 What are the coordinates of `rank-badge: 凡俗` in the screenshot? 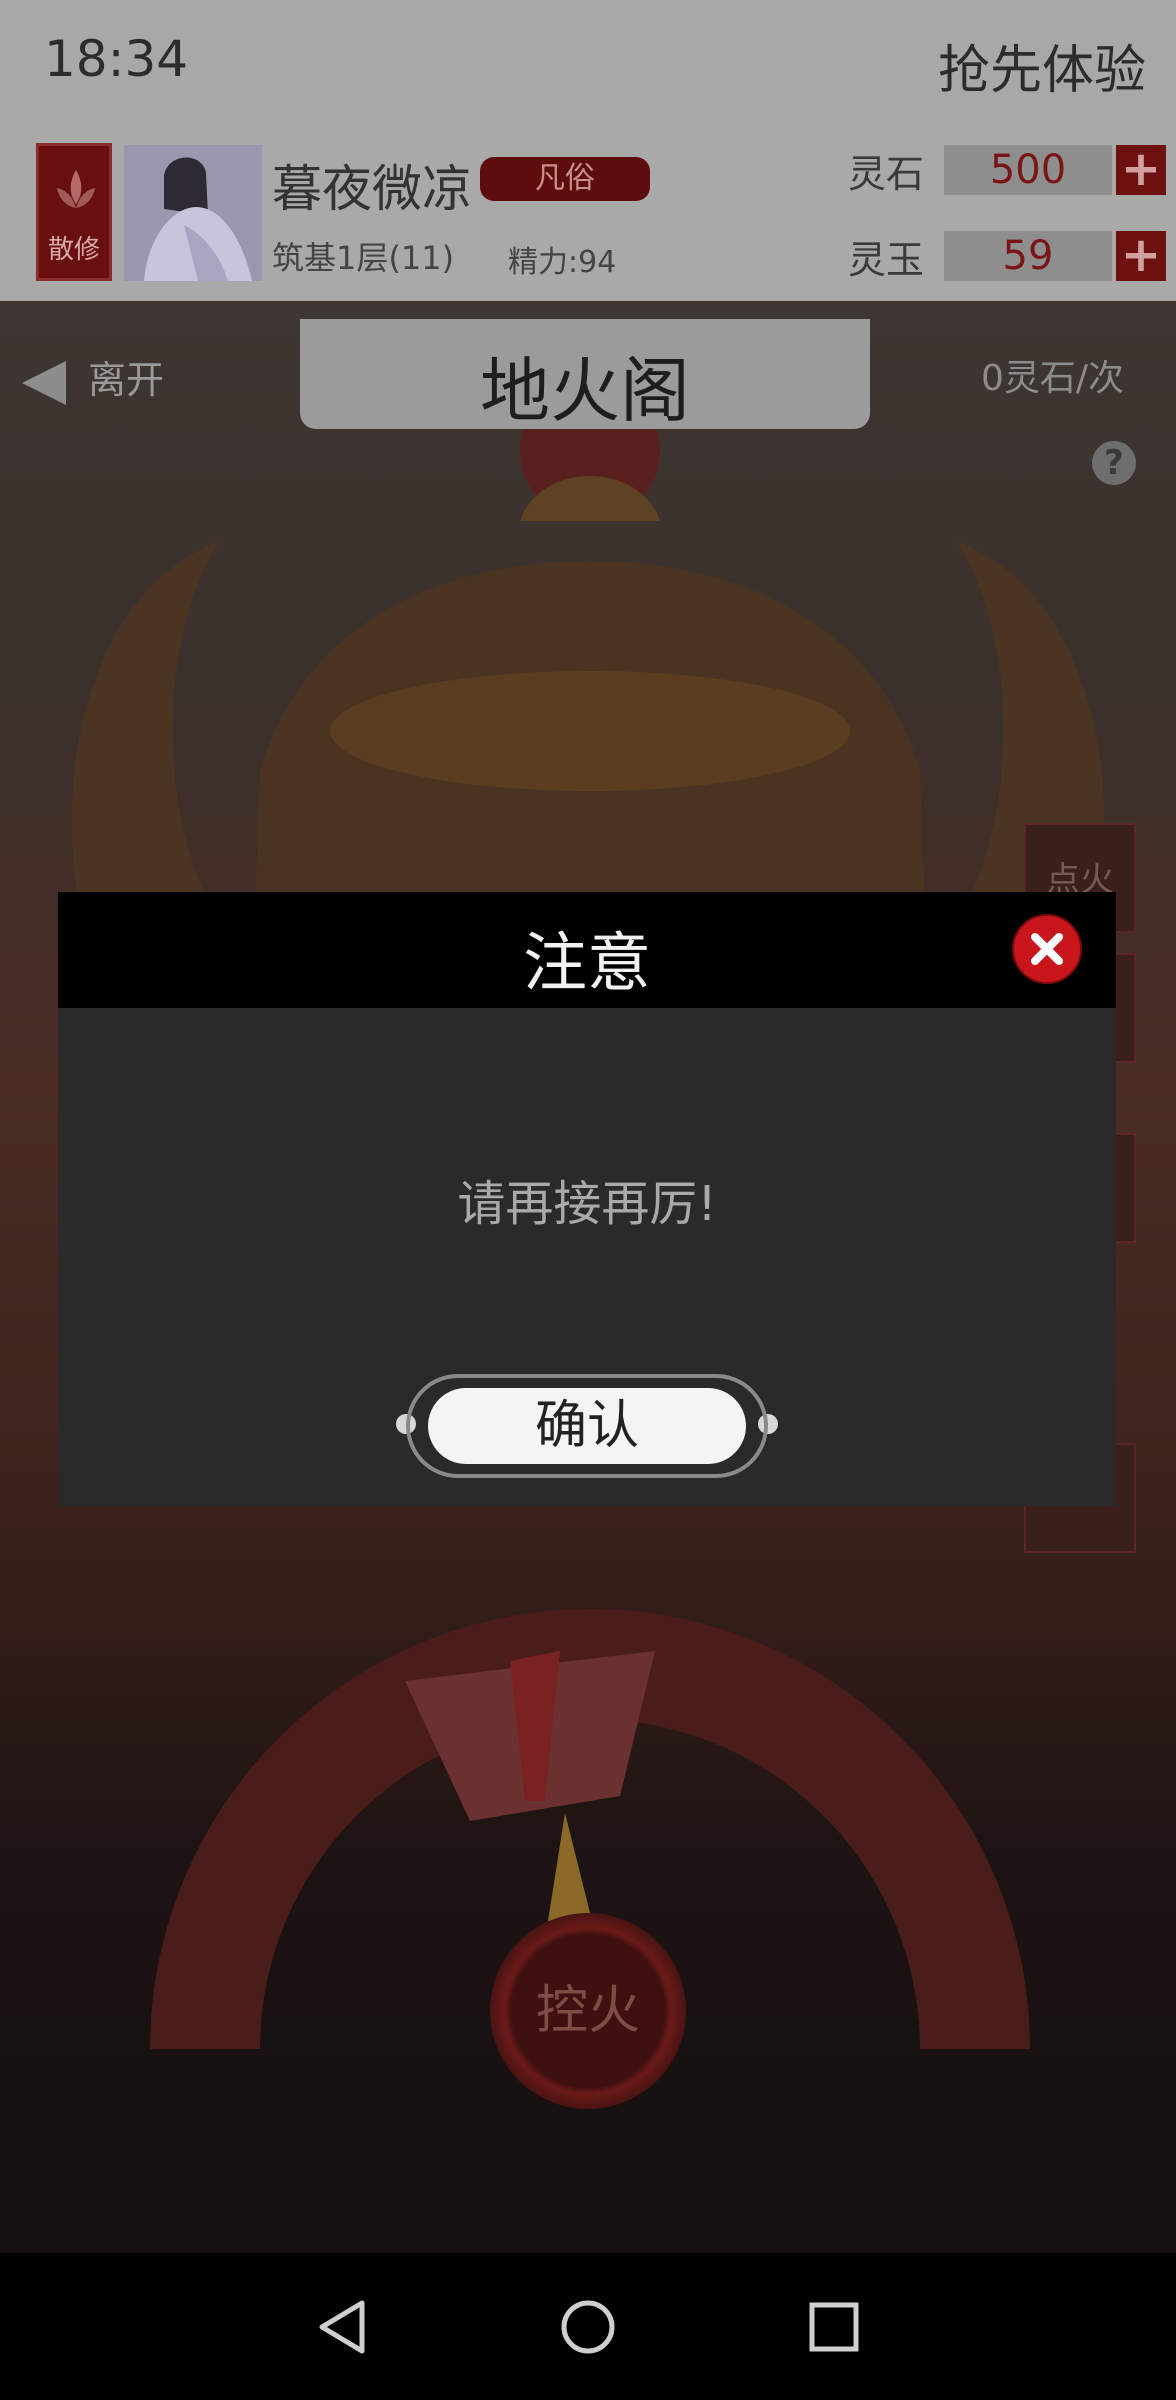 It's located at (565, 179).